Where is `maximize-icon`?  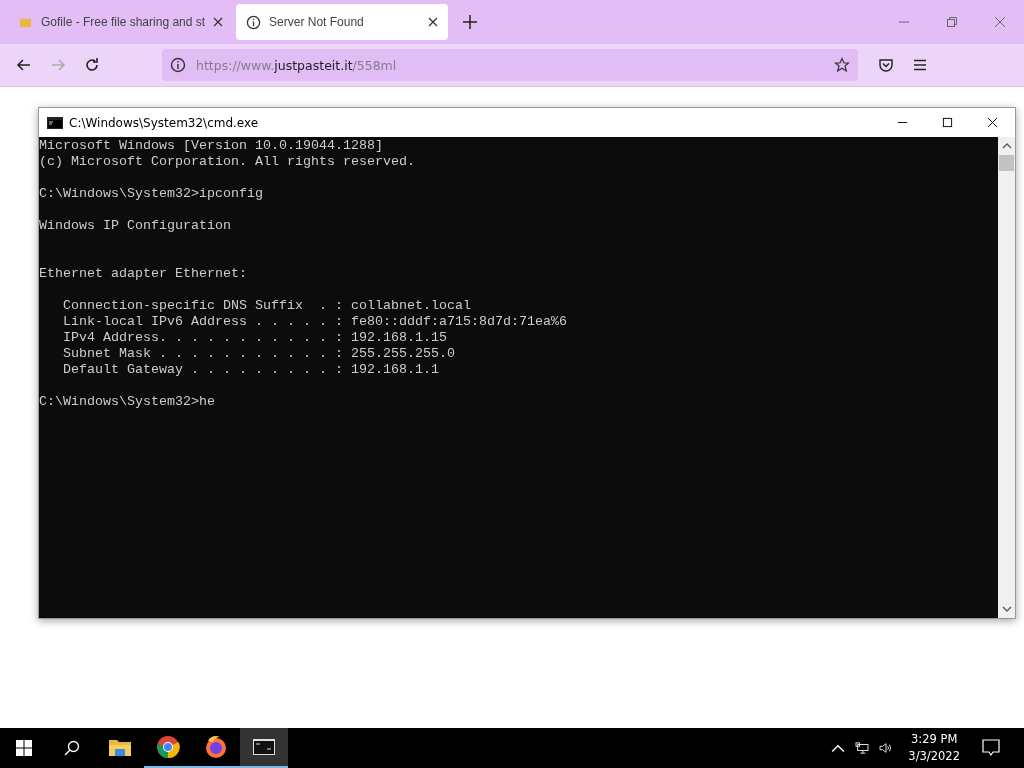
maximize-icon is located at coordinates (947, 122).